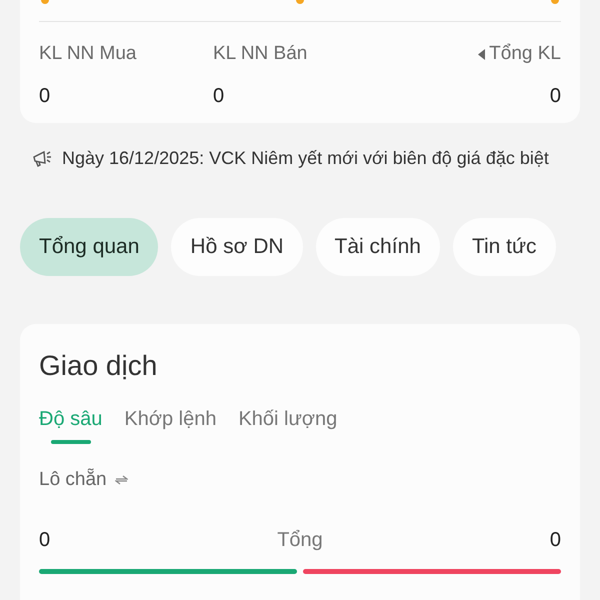  I want to click on card-title: Giao dịch, so click(98, 366).